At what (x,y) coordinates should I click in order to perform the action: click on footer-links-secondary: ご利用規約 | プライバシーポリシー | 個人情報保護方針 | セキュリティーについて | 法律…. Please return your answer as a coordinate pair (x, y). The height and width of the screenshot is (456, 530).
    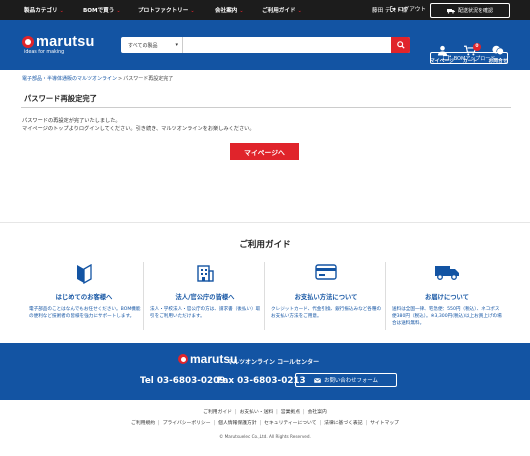
    Looking at the image, I should click on (265, 423).